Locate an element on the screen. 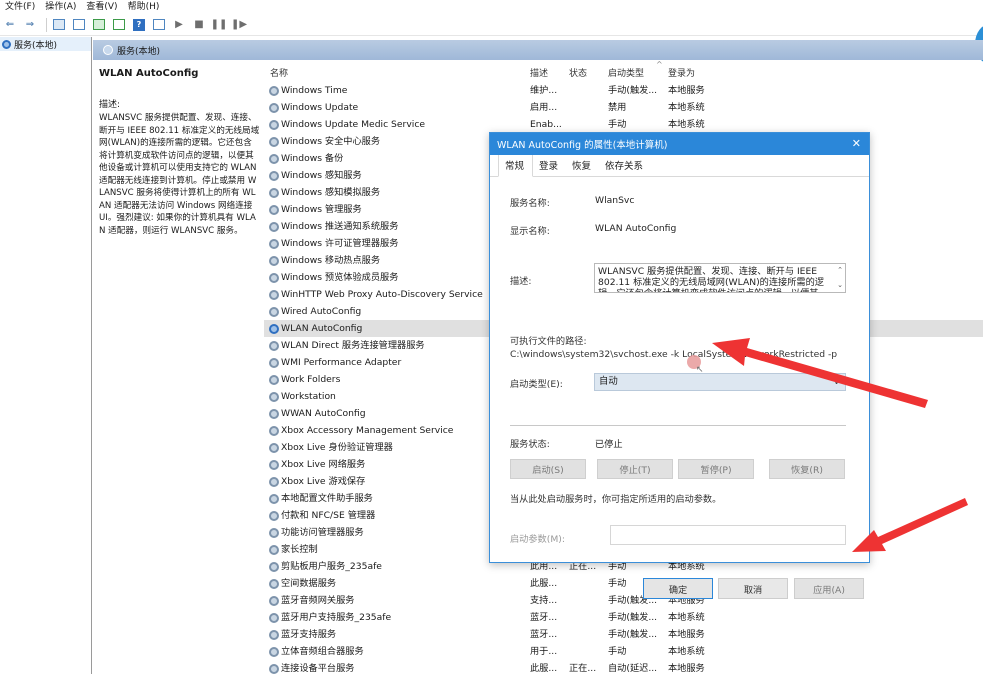 This screenshot has width=983, height=674. pause-button: 暂停(P) is located at coordinates (716, 469).